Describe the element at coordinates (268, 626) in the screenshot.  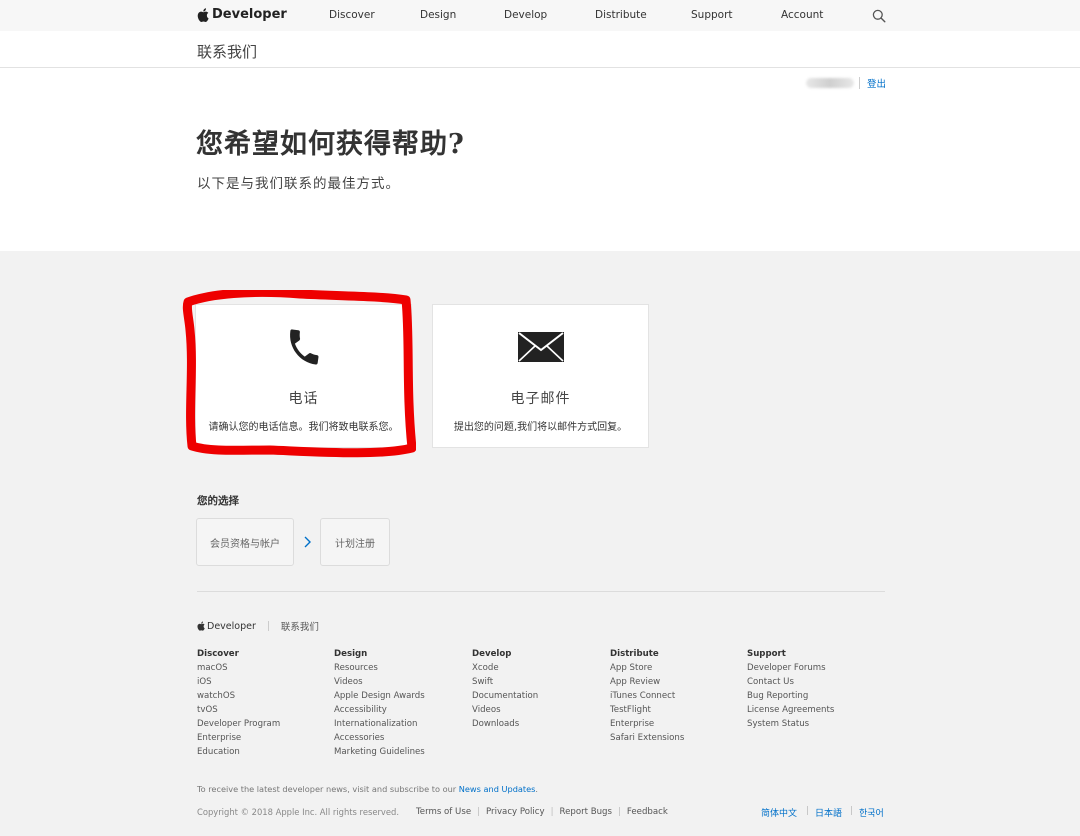
I see `breadcrumb-separator-icon` at that location.